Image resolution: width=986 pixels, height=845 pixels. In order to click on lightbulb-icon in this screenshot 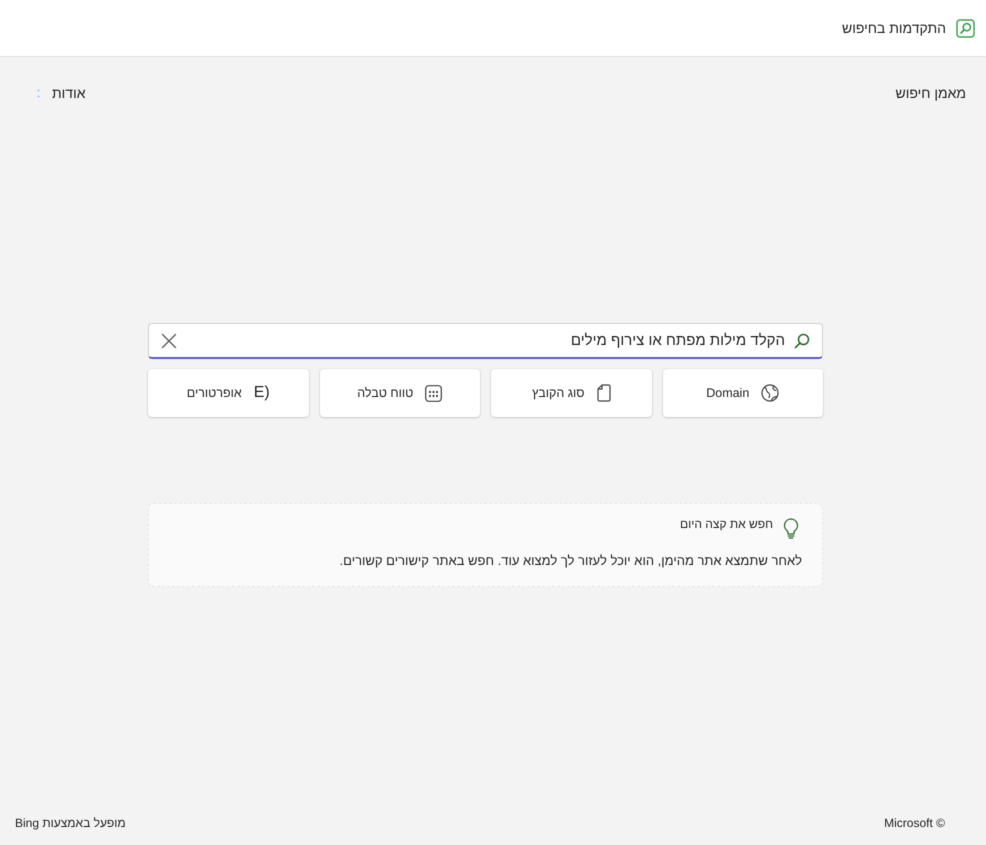, I will do `click(791, 528)`.